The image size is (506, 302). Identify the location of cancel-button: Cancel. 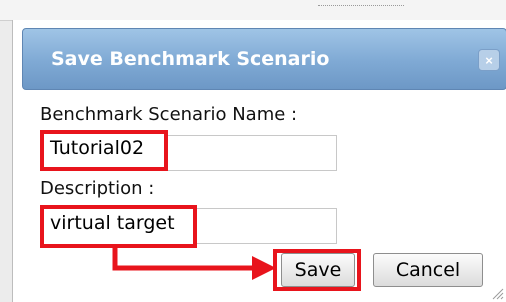
(428, 270).